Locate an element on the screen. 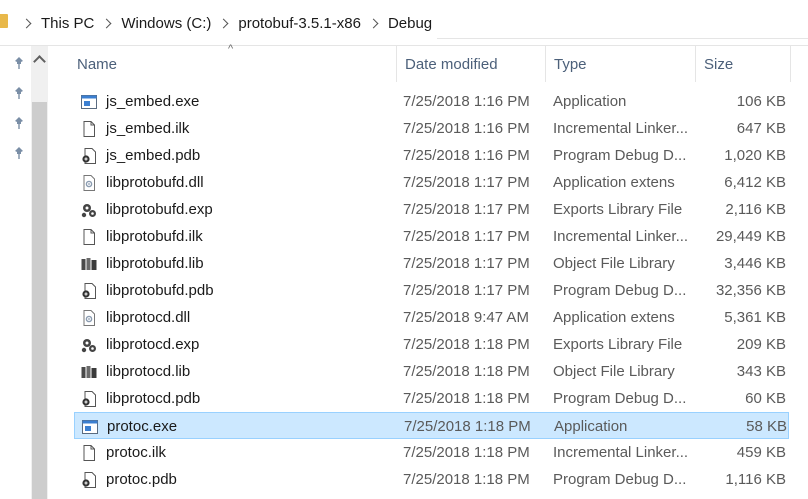 The image size is (808, 499). exe-icon is located at coordinates (90, 427).